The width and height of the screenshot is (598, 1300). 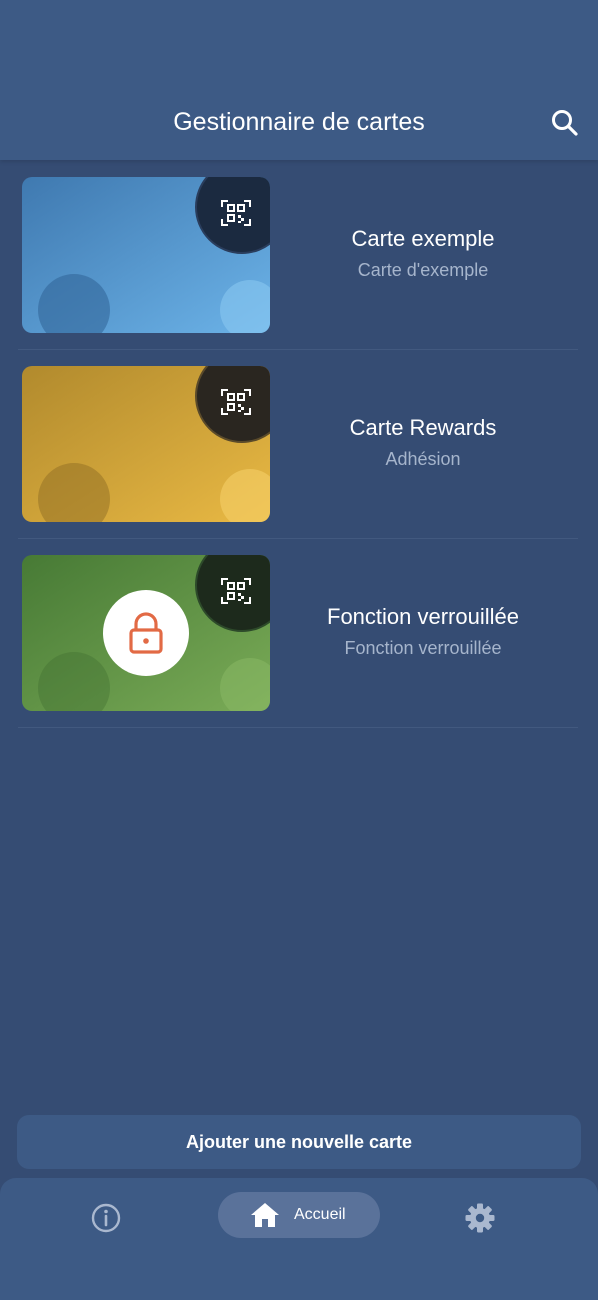 I want to click on card-text: Carte exemple Carte d'exemple, so click(x=423, y=253).